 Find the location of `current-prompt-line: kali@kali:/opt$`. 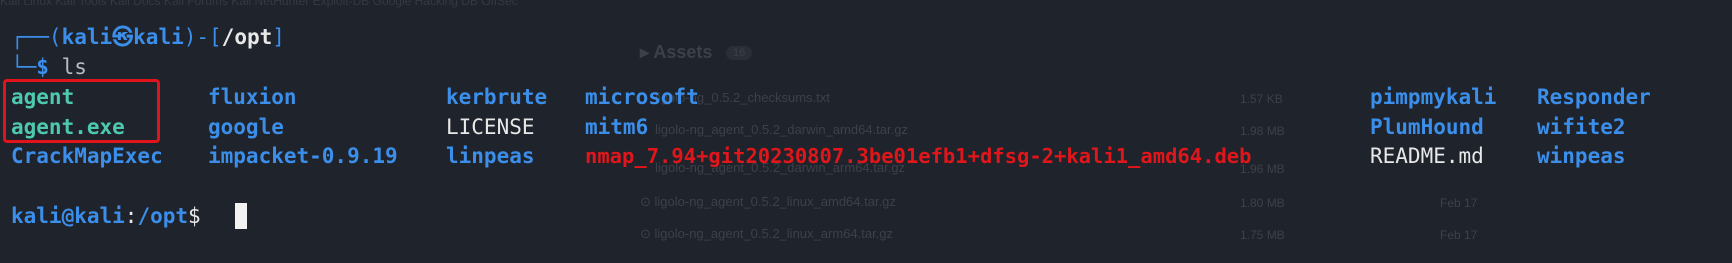

current-prompt-line: kali@kali:/opt$ is located at coordinates (112, 216).